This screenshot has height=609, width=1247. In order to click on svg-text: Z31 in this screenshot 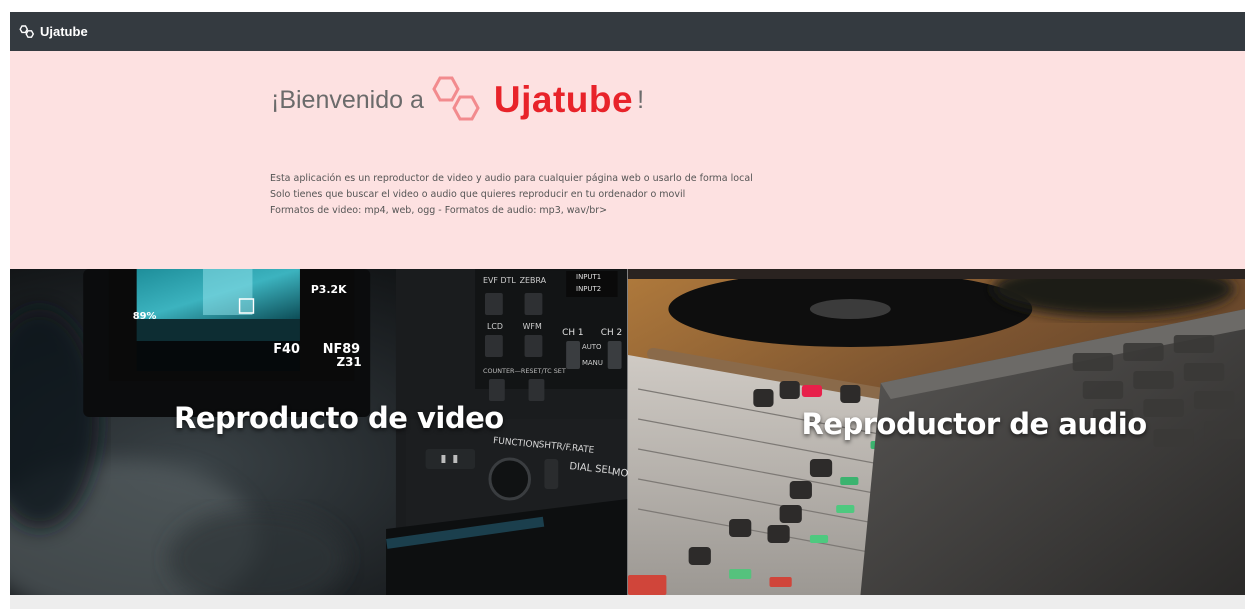, I will do `click(349, 362)`.